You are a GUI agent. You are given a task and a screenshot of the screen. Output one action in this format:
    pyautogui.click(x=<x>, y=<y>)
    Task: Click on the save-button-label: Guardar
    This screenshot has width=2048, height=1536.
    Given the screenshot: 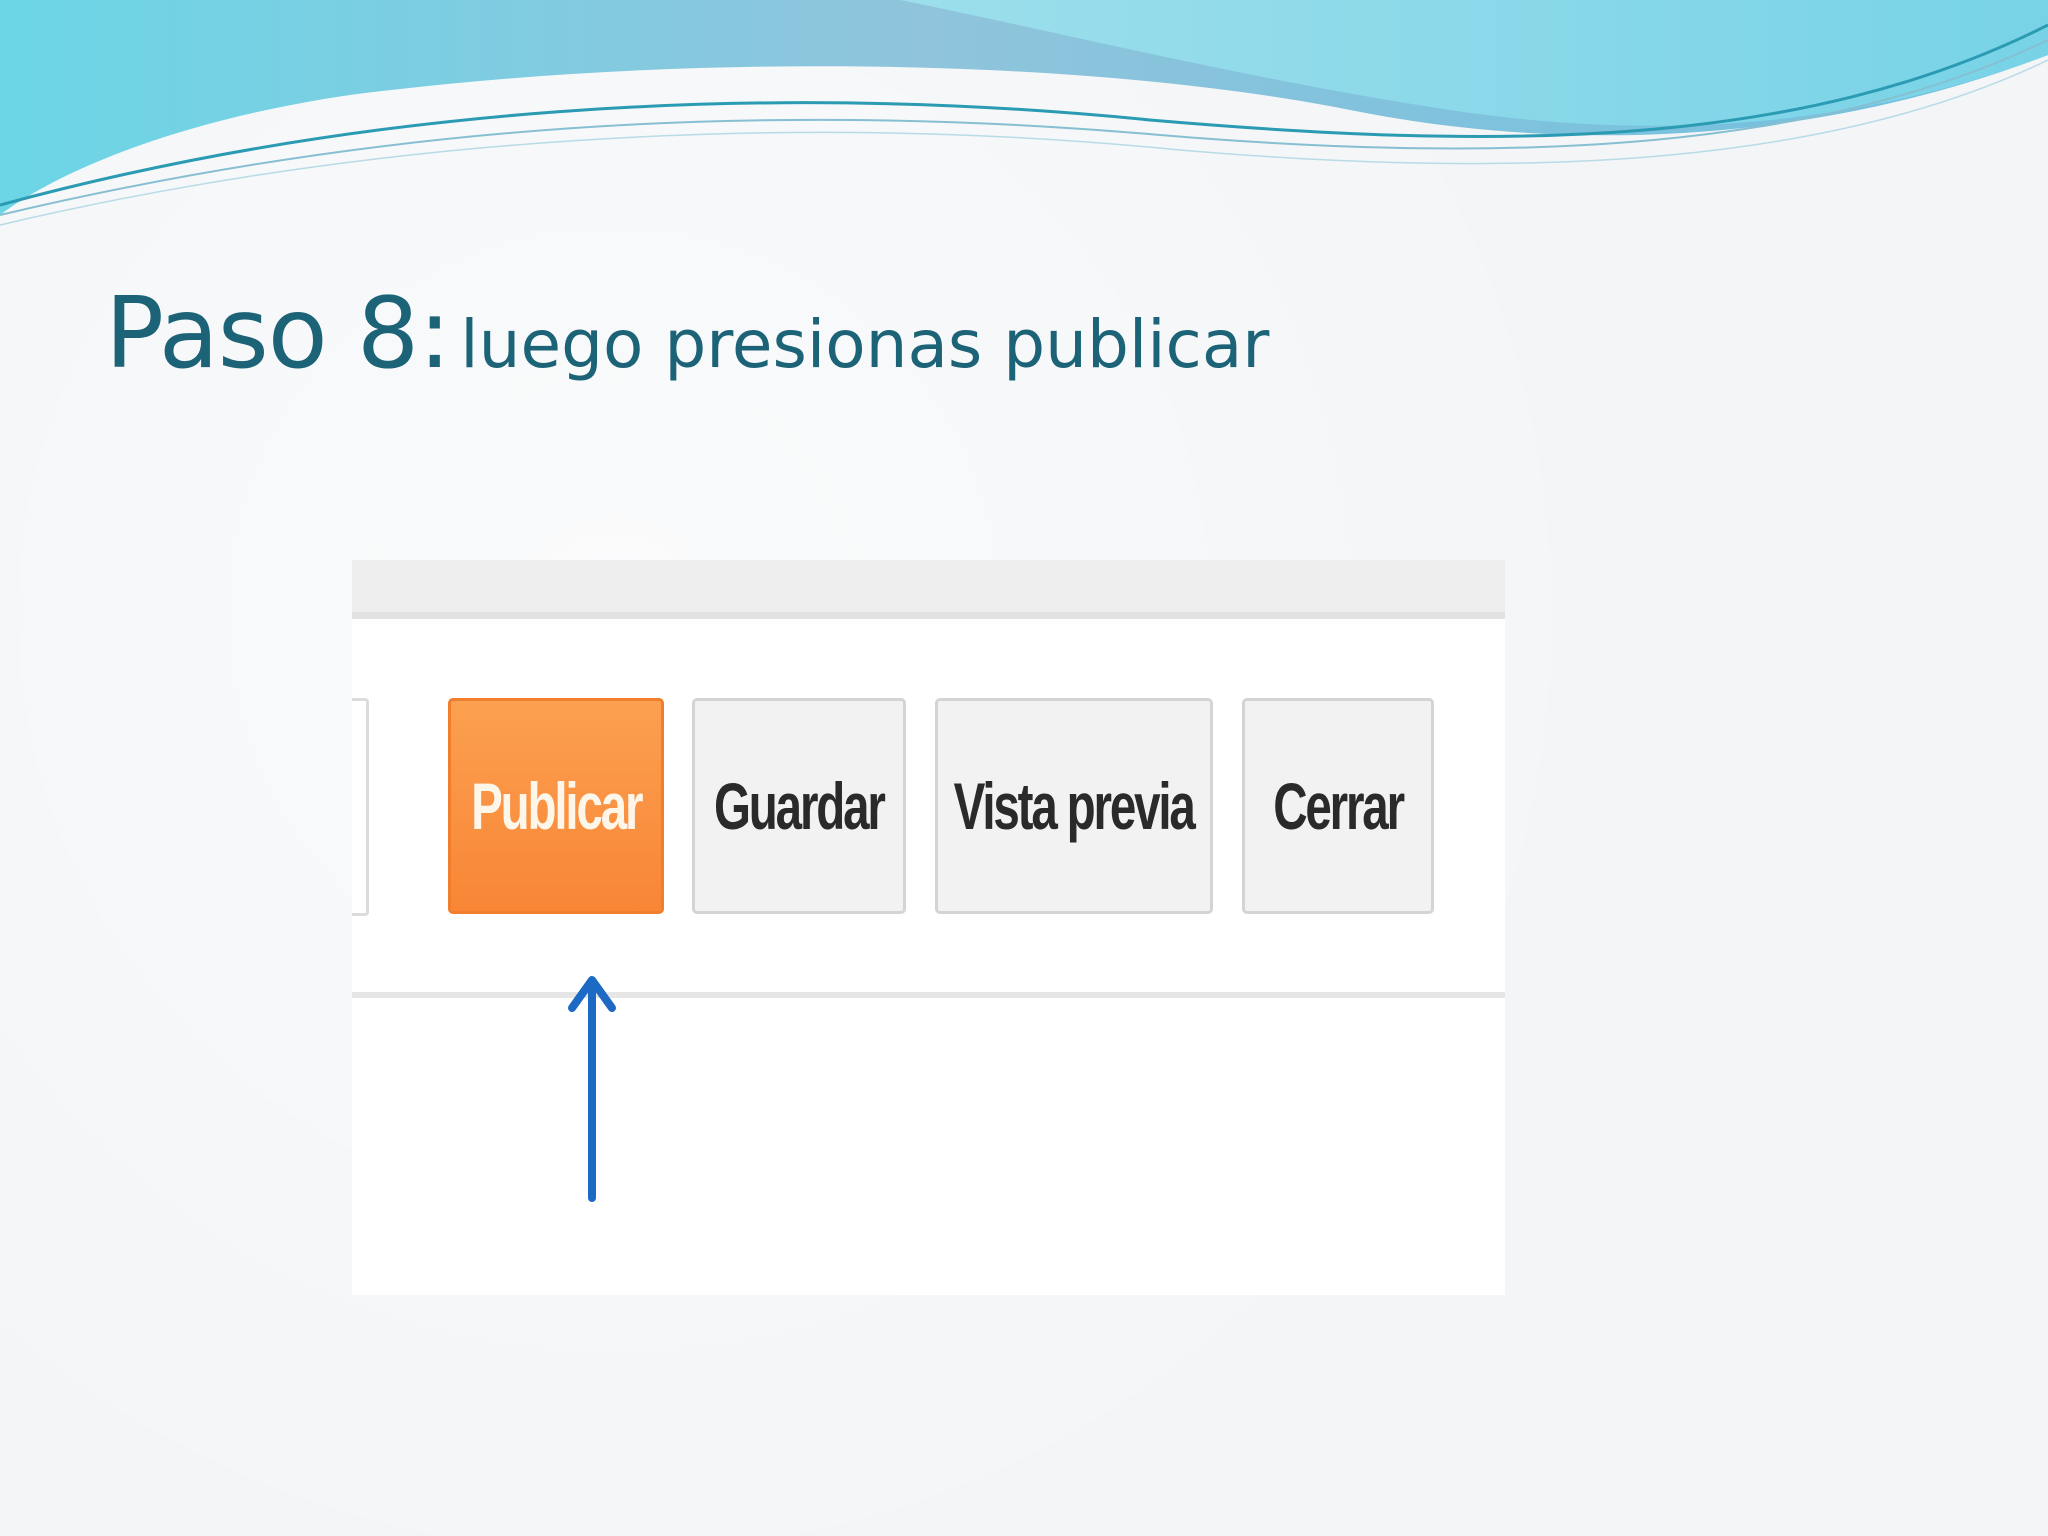 What is the action you would take?
    pyautogui.click(x=800, y=806)
    